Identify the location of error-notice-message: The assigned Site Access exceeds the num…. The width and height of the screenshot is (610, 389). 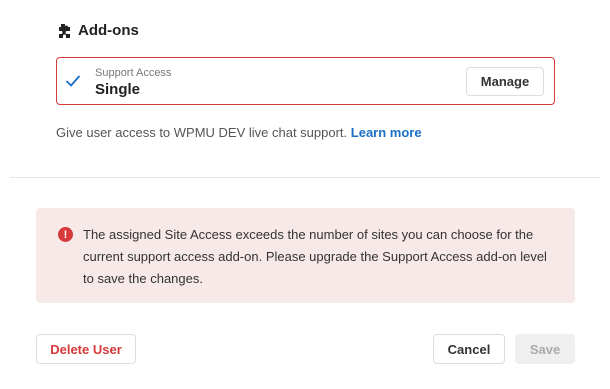
(315, 256).